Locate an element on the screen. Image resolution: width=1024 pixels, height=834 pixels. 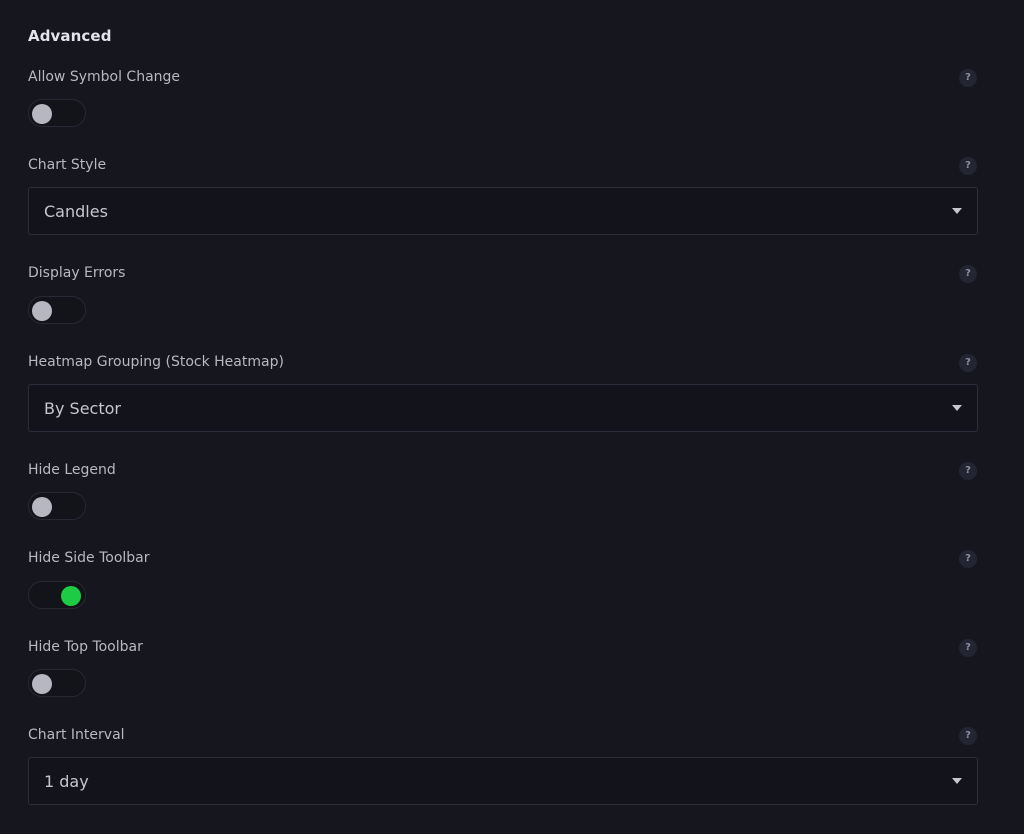
allow-symbol-change-toggle is located at coordinates (57, 113).